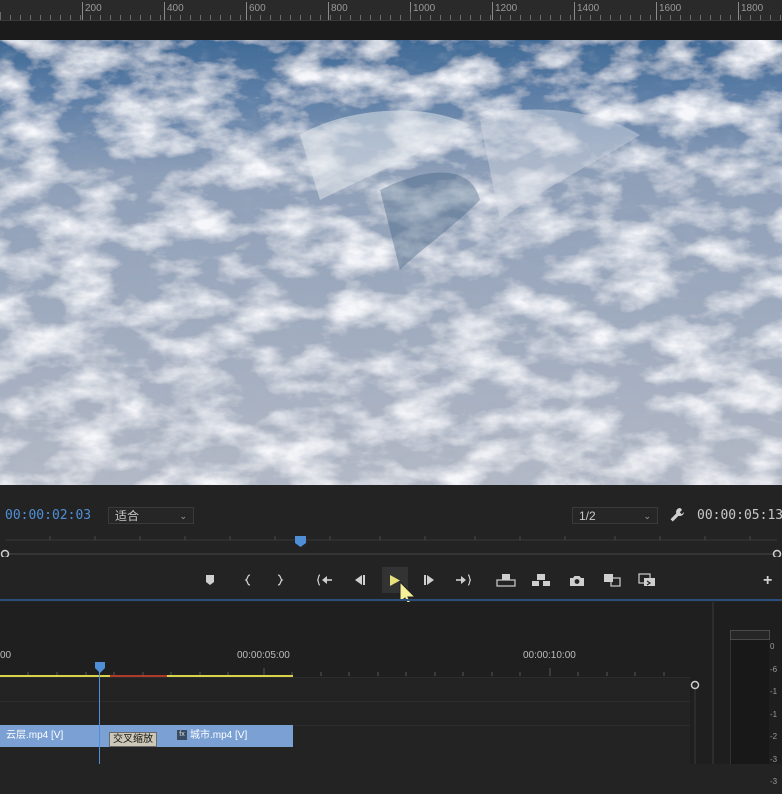 Image resolution: width=782 pixels, height=794 pixels. What do you see at coordinates (752, 8) in the screenshot?
I see `ruler-label: 1800` at bounding box center [752, 8].